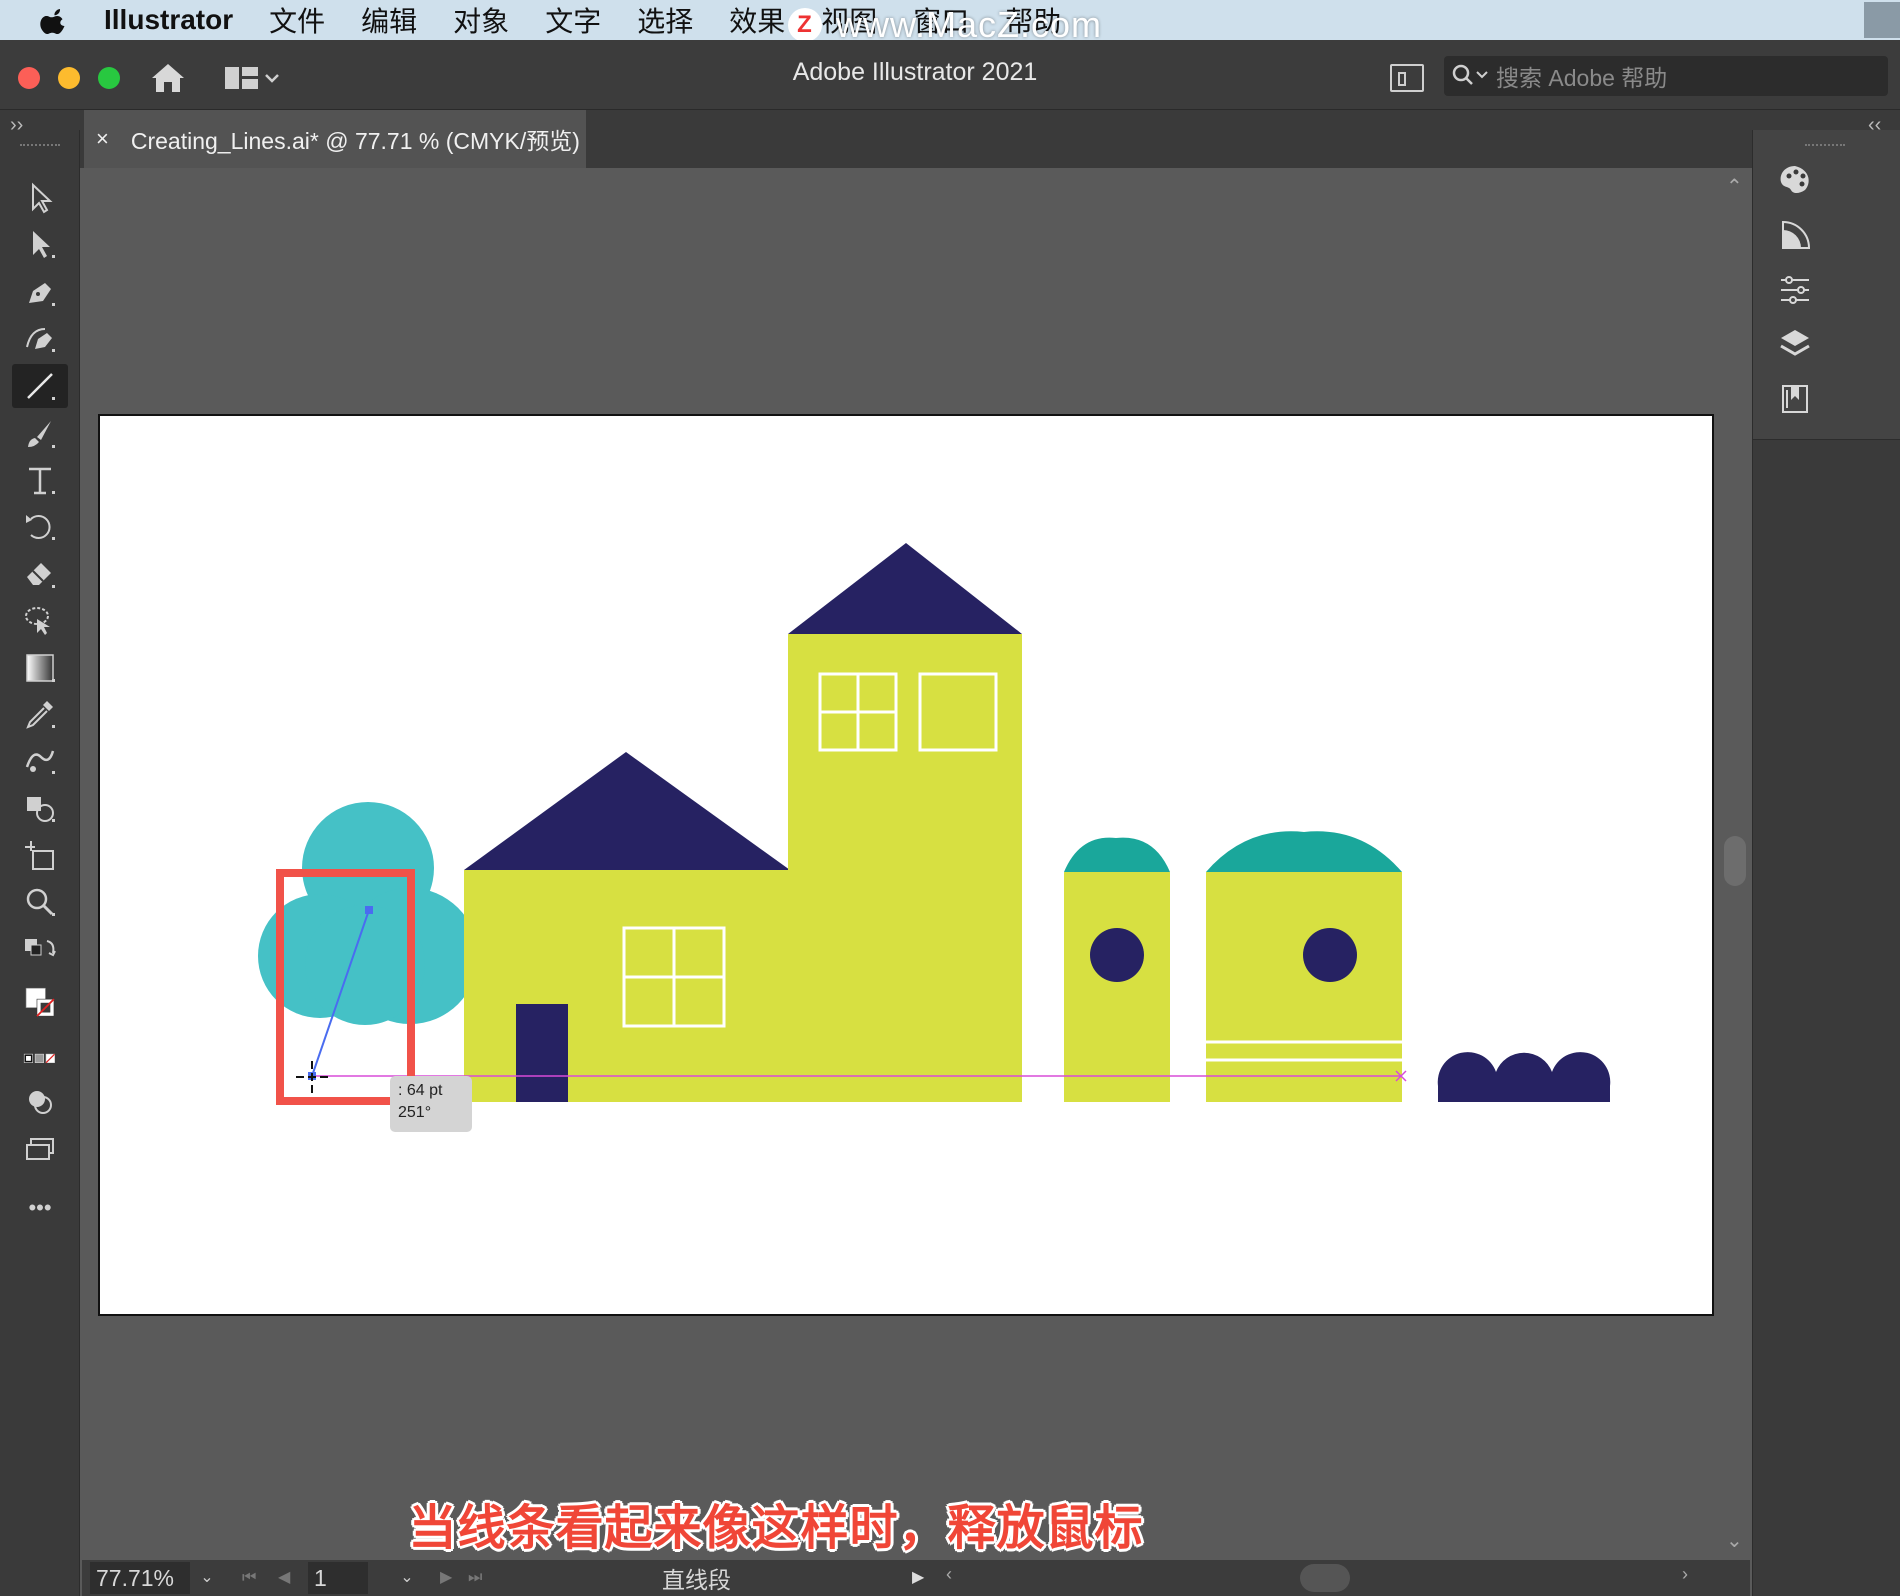 Image resolution: width=1900 pixels, height=1596 pixels. What do you see at coordinates (757, 20) in the screenshot?
I see `menu-effect: 效果` at bounding box center [757, 20].